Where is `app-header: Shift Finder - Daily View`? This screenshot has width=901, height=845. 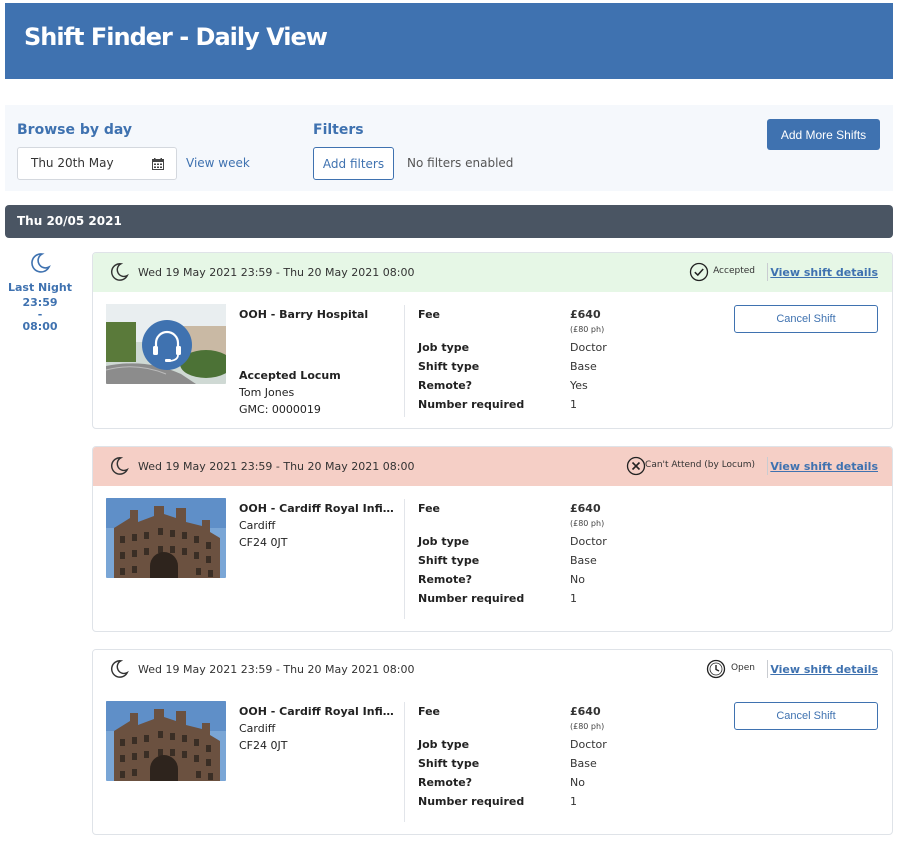 app-header: Shift Finder - Daily View is located at coordinates (449, 41).